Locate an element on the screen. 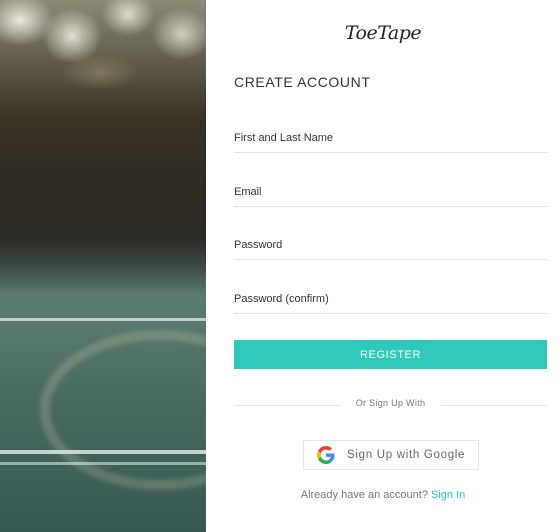  brand-logo: ToeTape is located at coordinates (383, 33).